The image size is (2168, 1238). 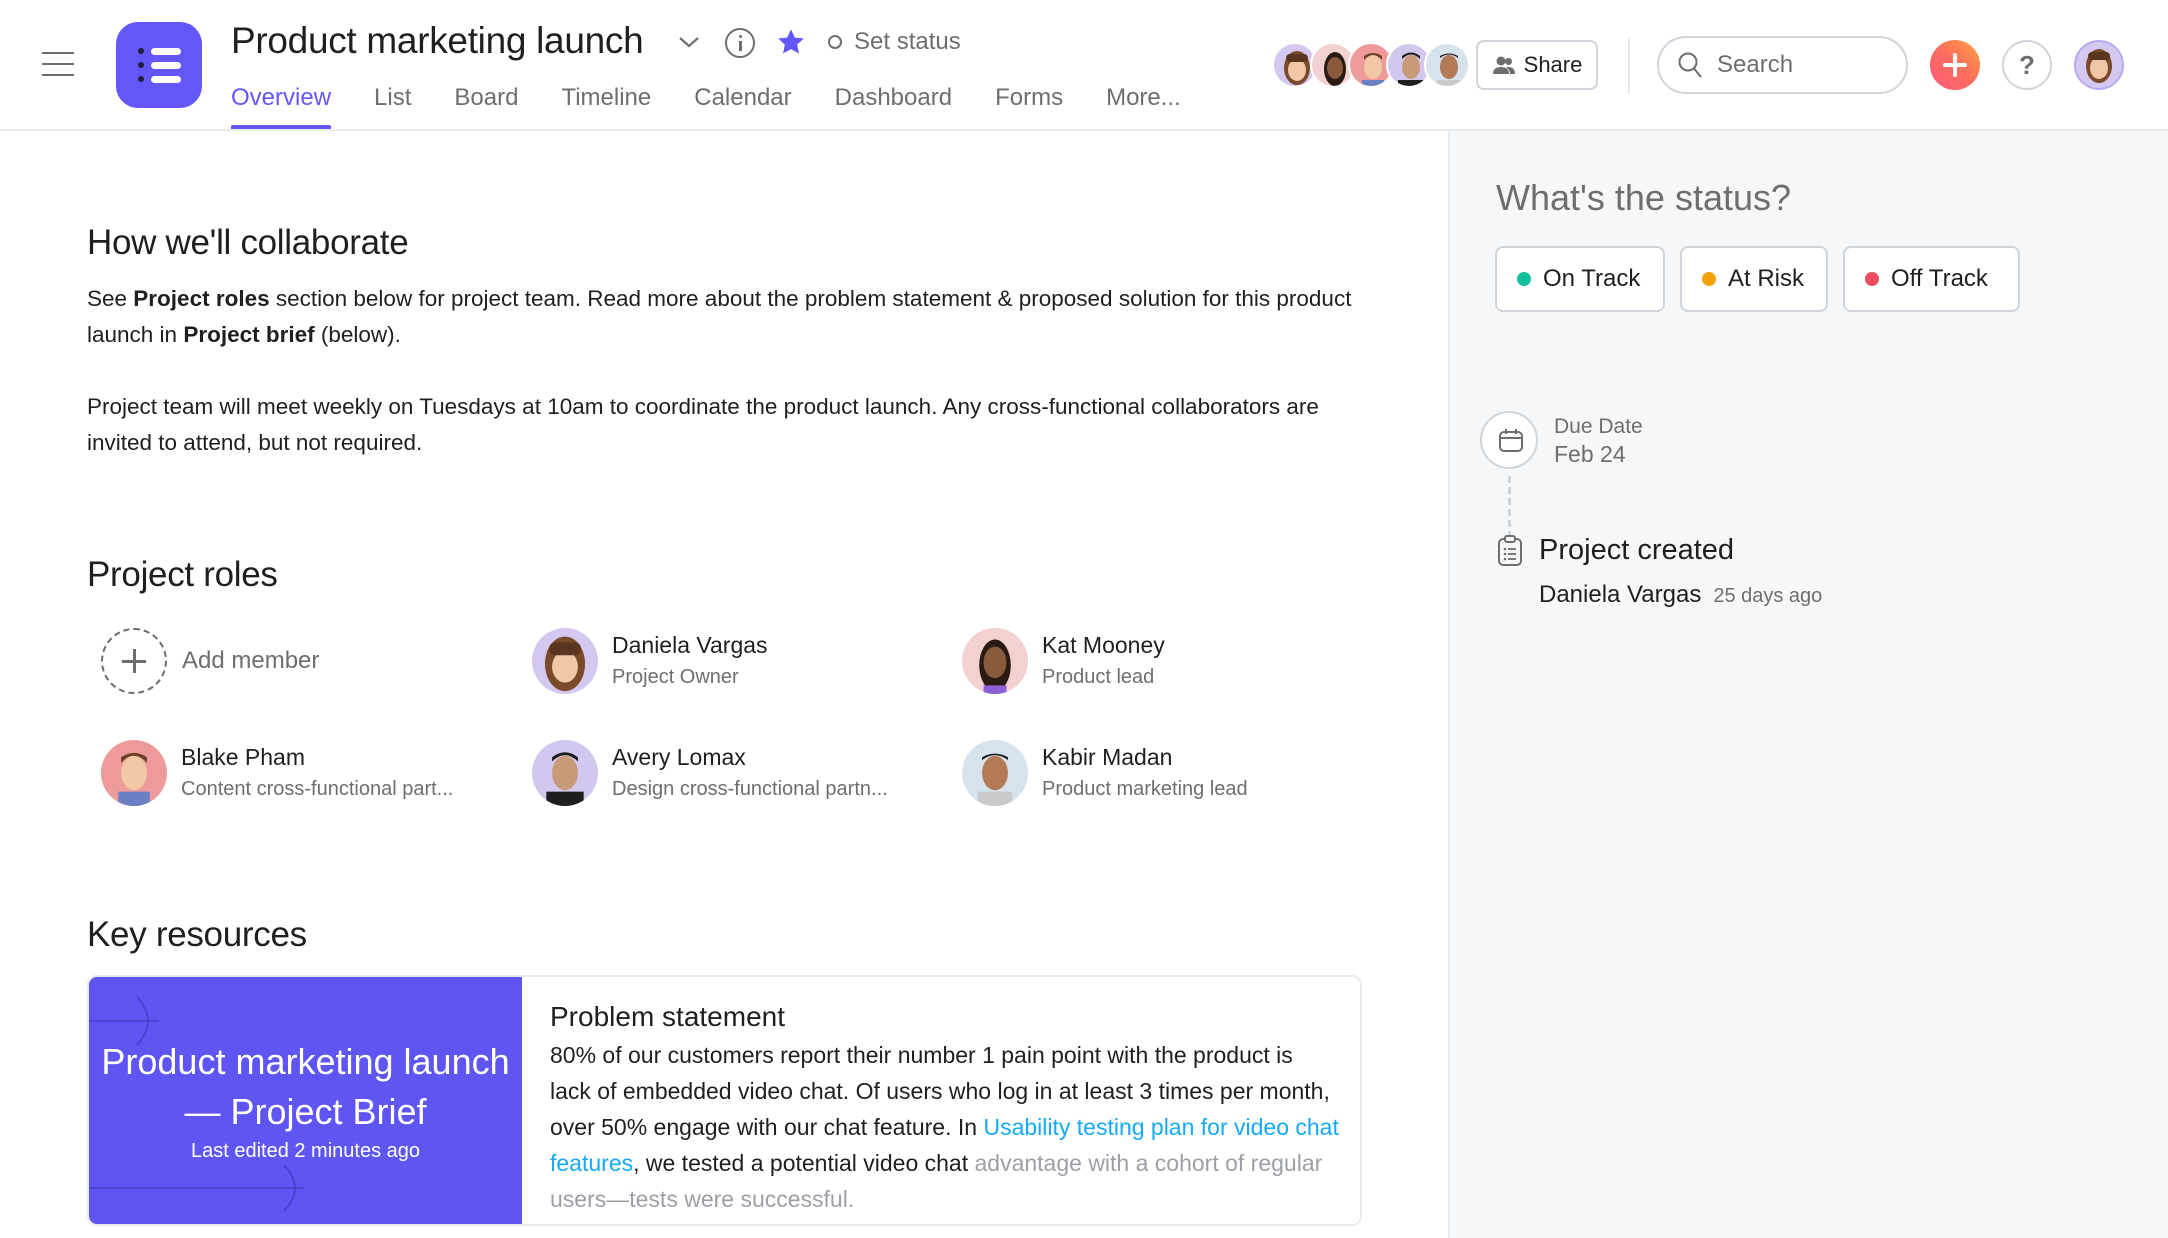 What do you see at coordinates (197, 934) in the screenshot?
I see `key-resources-heading: Key resources` at bounding box center [197, 934].